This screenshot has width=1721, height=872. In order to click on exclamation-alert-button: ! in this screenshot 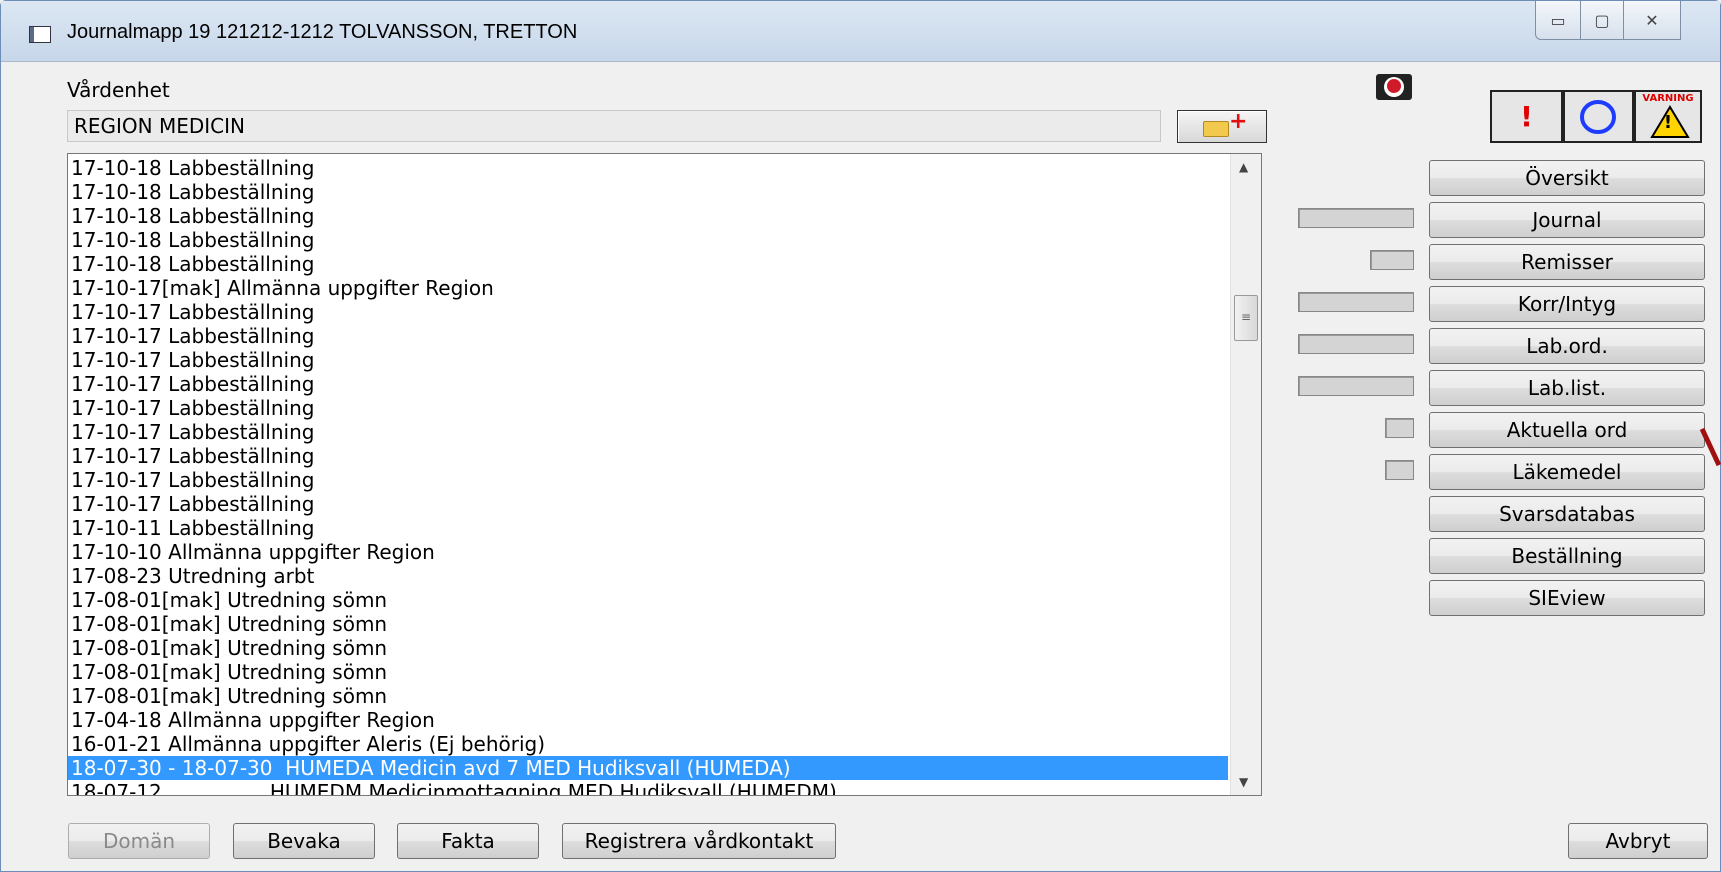, I will do `click(1526, 116)`.